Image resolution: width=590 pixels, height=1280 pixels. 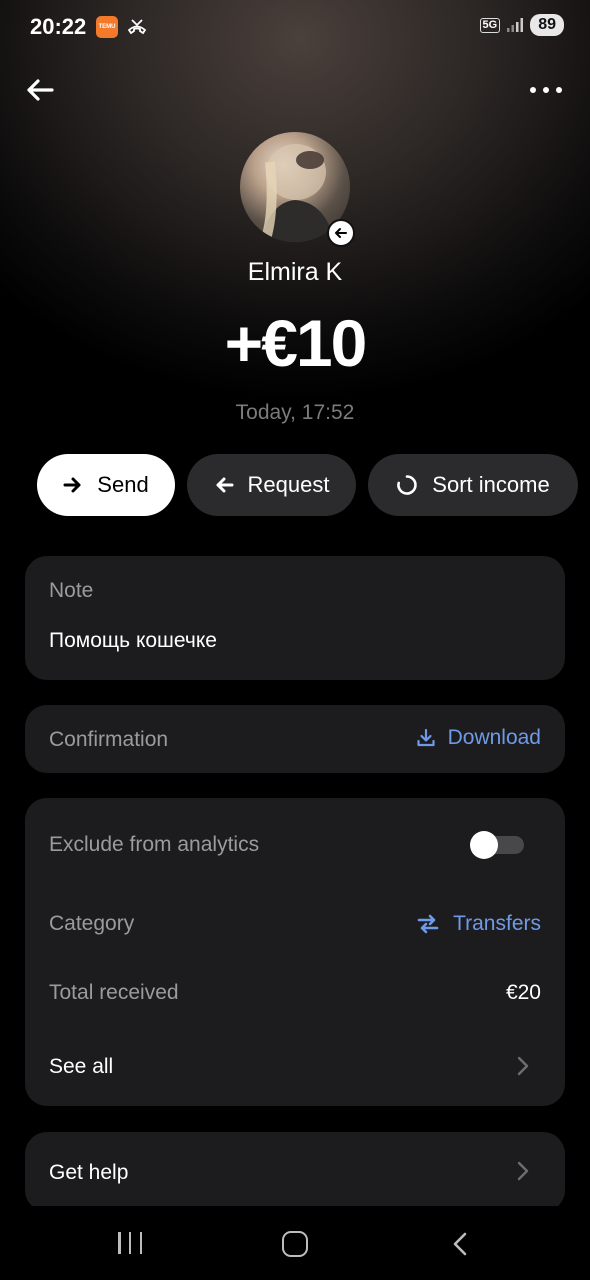 I want to click on sort-income-button: Sort income, so click(x=473, y=485).